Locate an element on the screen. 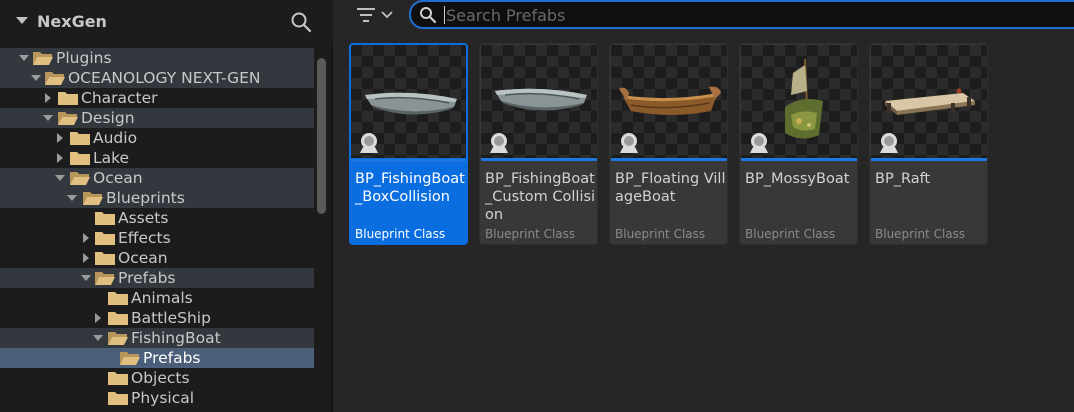 The image size is (1074, 412). tree-item-label: BattleShip is located at coordinates (171, 318).